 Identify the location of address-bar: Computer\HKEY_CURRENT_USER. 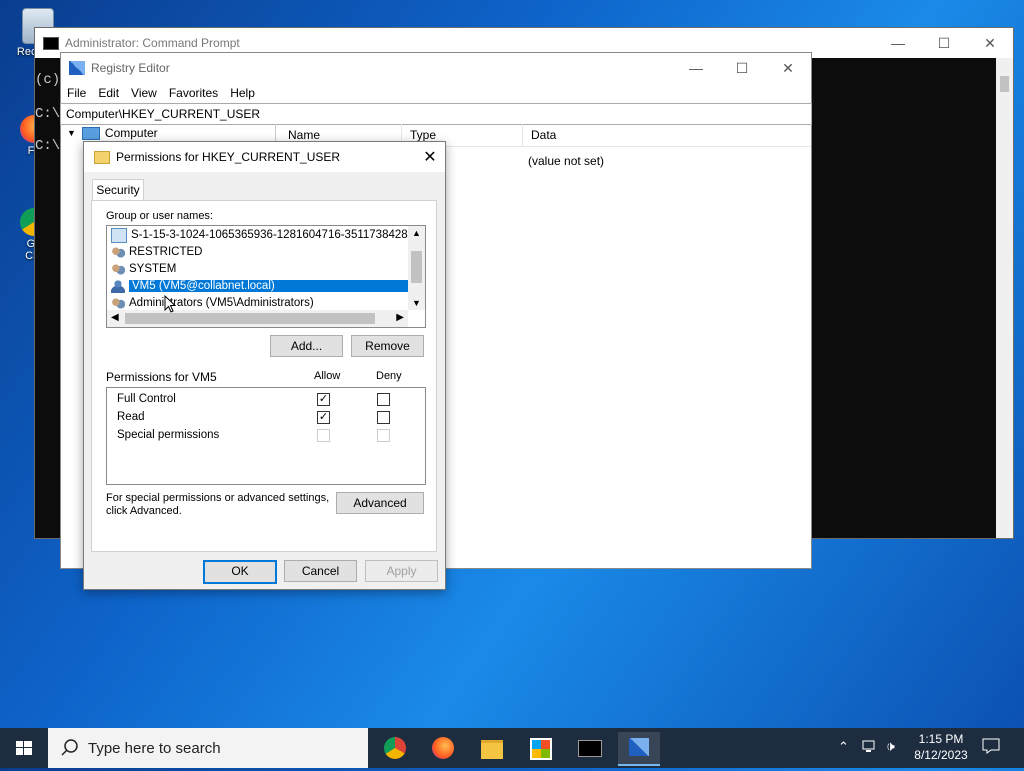
(436, 114).